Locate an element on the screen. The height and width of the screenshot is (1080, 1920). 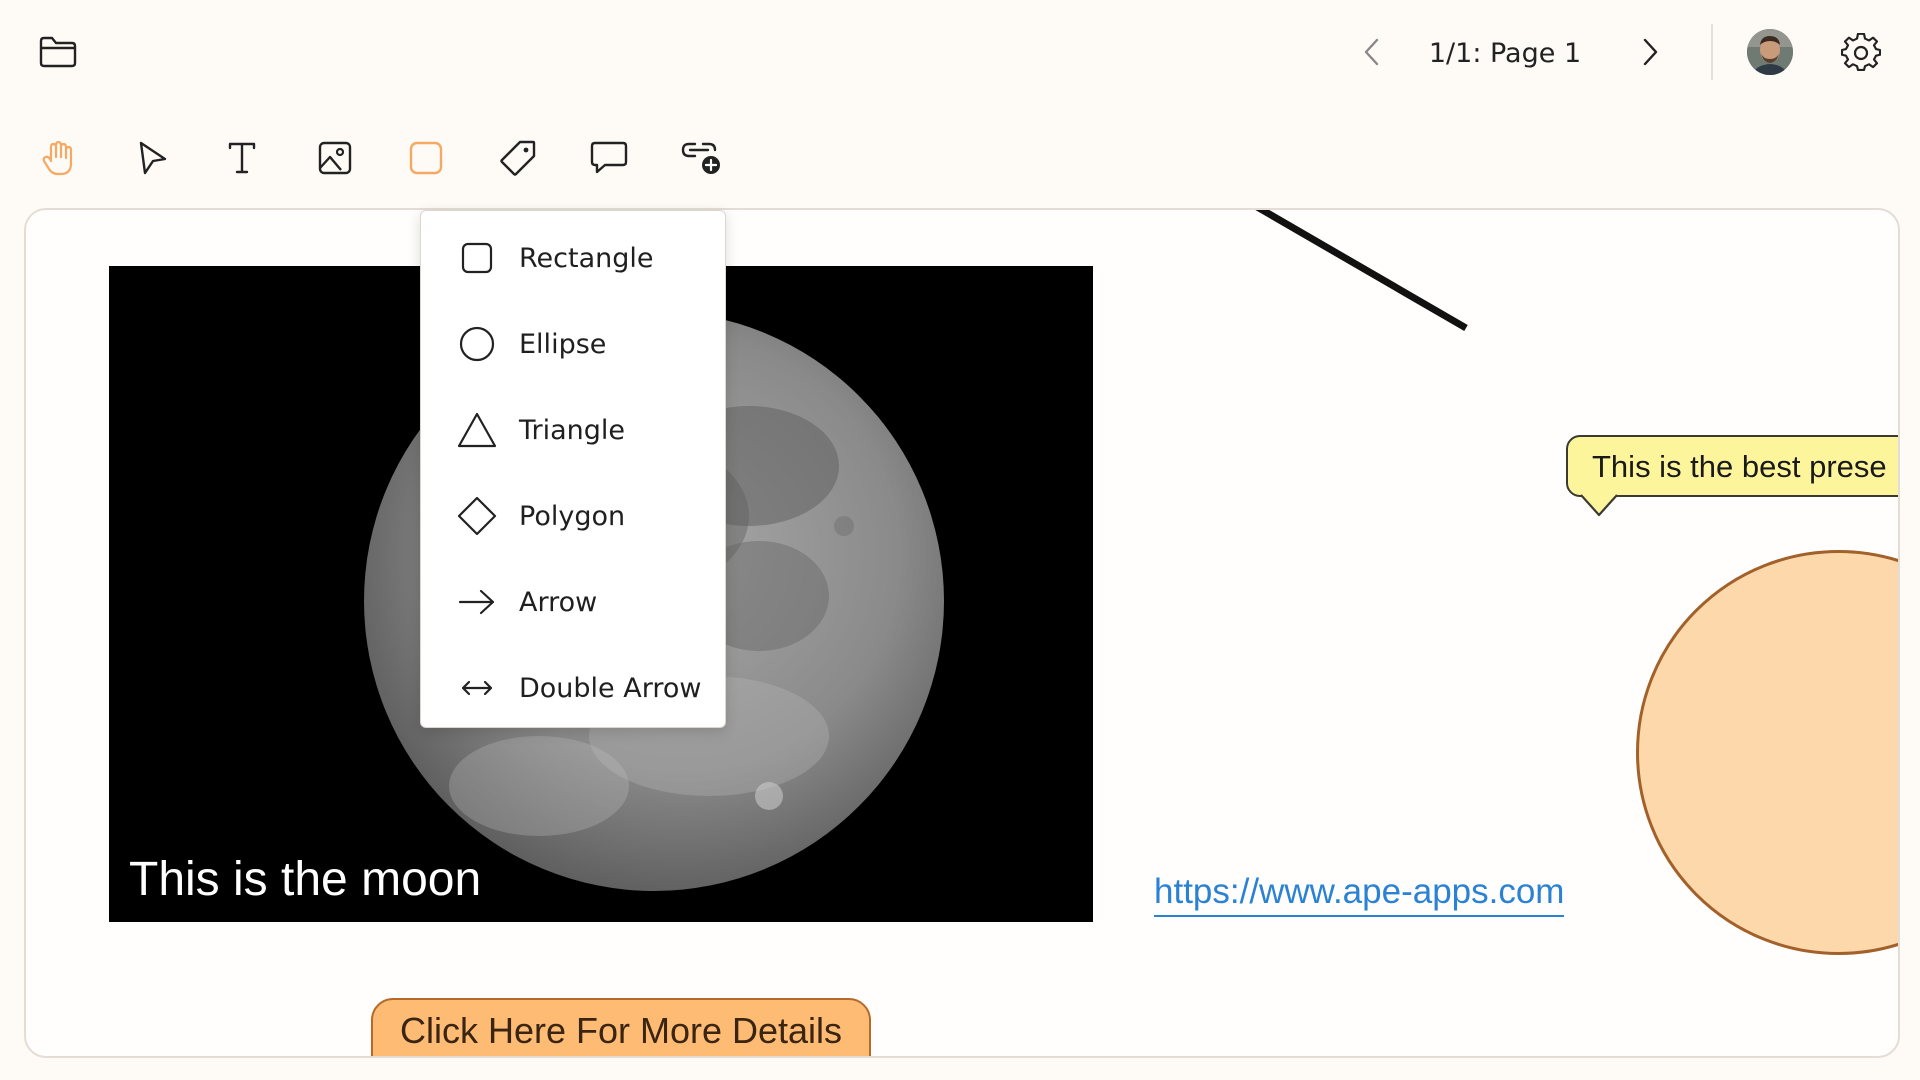
menu-item-double-arrow: Double Arrow is located at coordinates (574, 688).